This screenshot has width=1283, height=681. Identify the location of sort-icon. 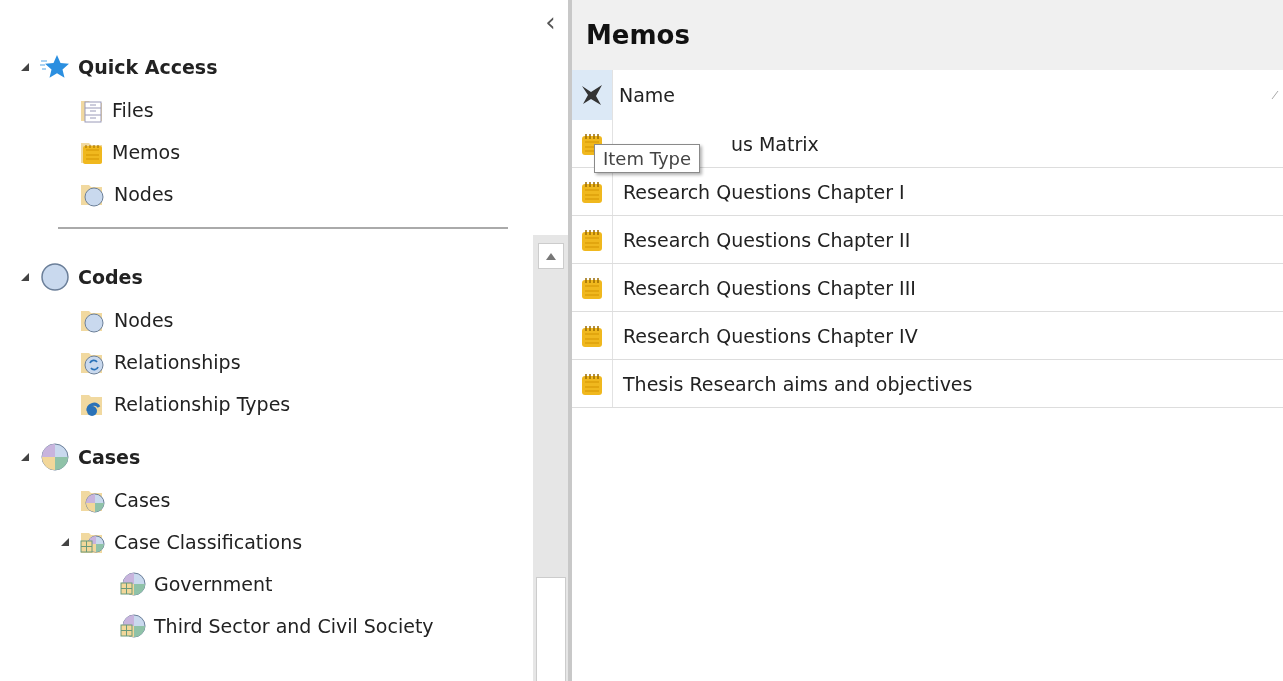
(1275, 95).